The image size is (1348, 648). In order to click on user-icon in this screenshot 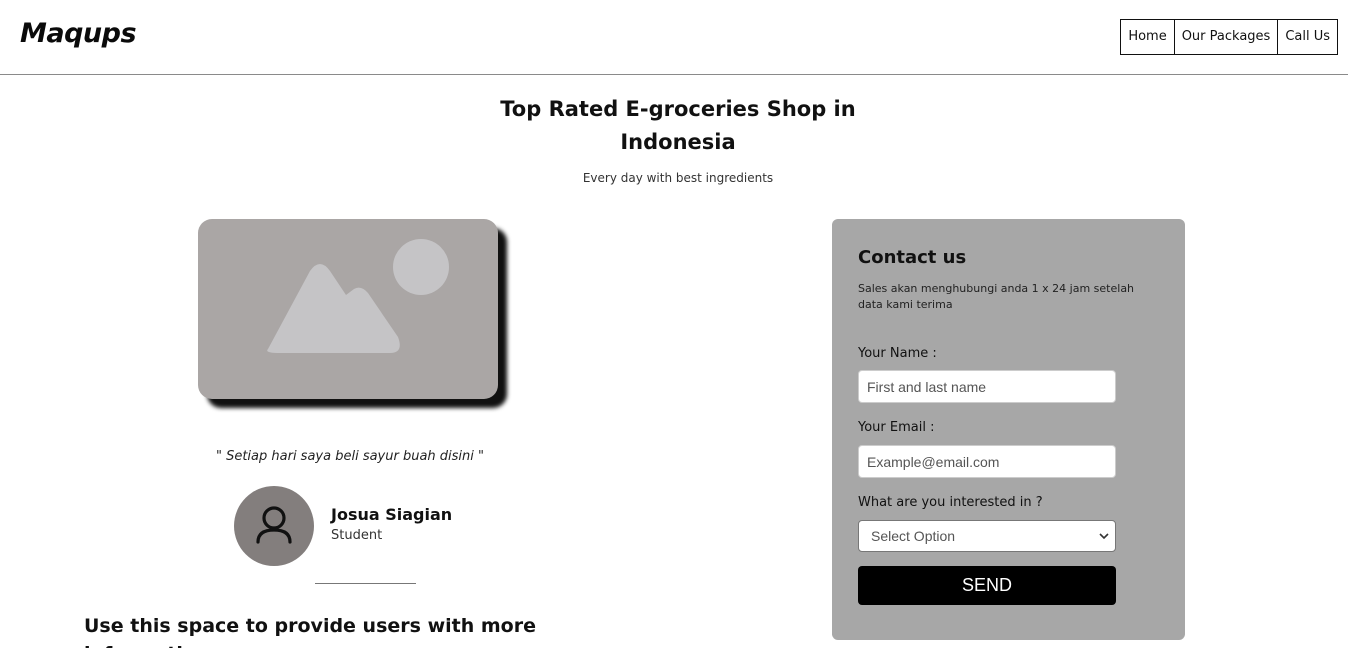, I will do `click(274, 525)`.